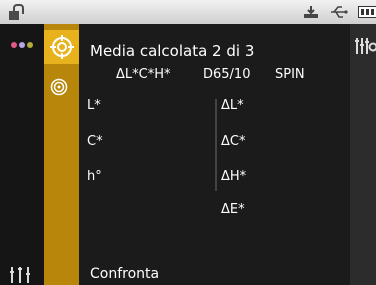 This screenshot has width=376, height=285. What do you see at coordinates (290, 74) in the screenshot?
I see `spin-mode-label: SPIN` at bounding box center [290, 74].